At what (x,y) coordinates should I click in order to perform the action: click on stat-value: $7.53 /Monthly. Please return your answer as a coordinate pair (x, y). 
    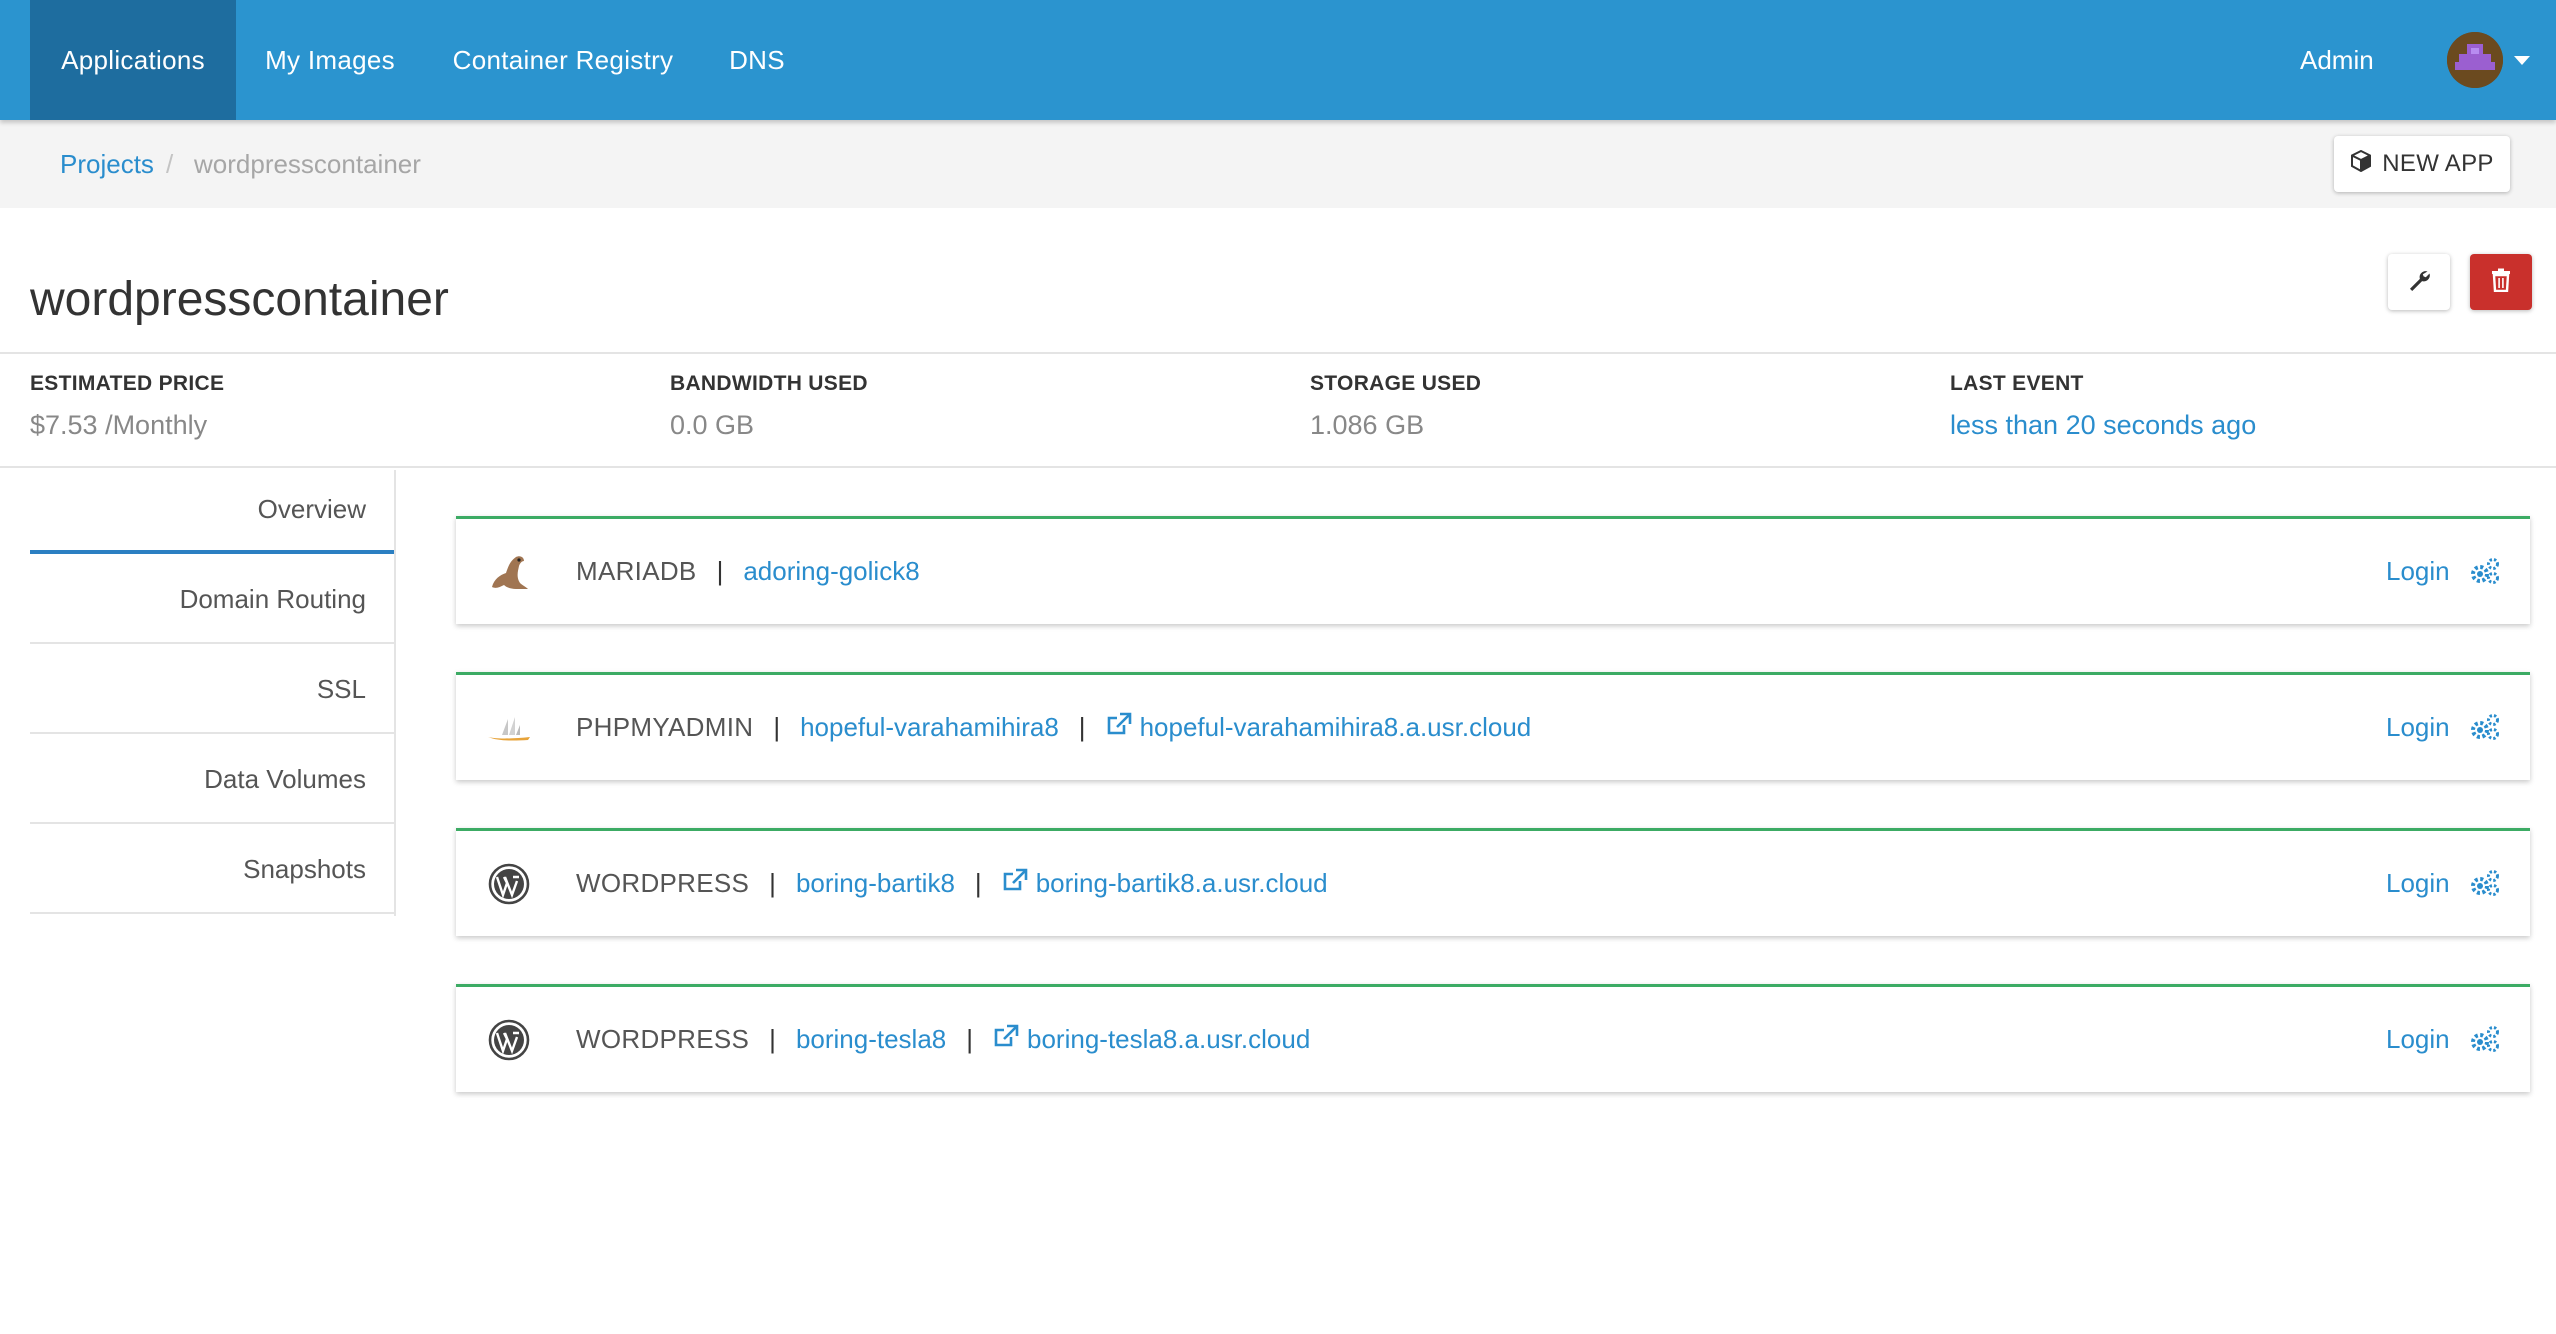
    Looking at the image, I should click on (119, 425).